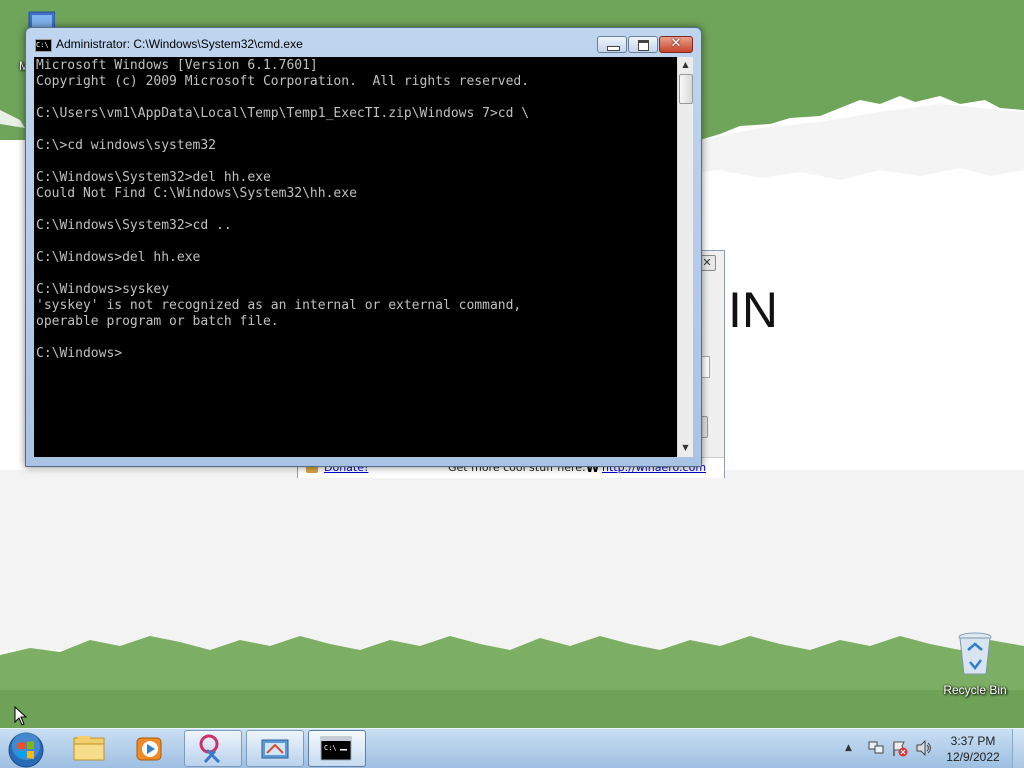  I want to click on folder-icon, so click(89, 748).